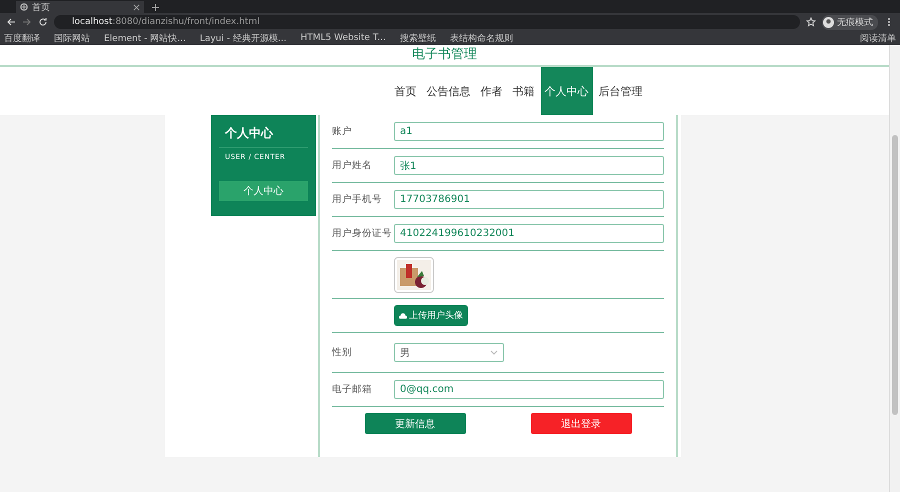 Image resolution: width=900 pixels, height=492 pixels. What do you see at coordinates (27, 22) in the screenshot?
I see `forward-icon` at bounding box center [27, 22].